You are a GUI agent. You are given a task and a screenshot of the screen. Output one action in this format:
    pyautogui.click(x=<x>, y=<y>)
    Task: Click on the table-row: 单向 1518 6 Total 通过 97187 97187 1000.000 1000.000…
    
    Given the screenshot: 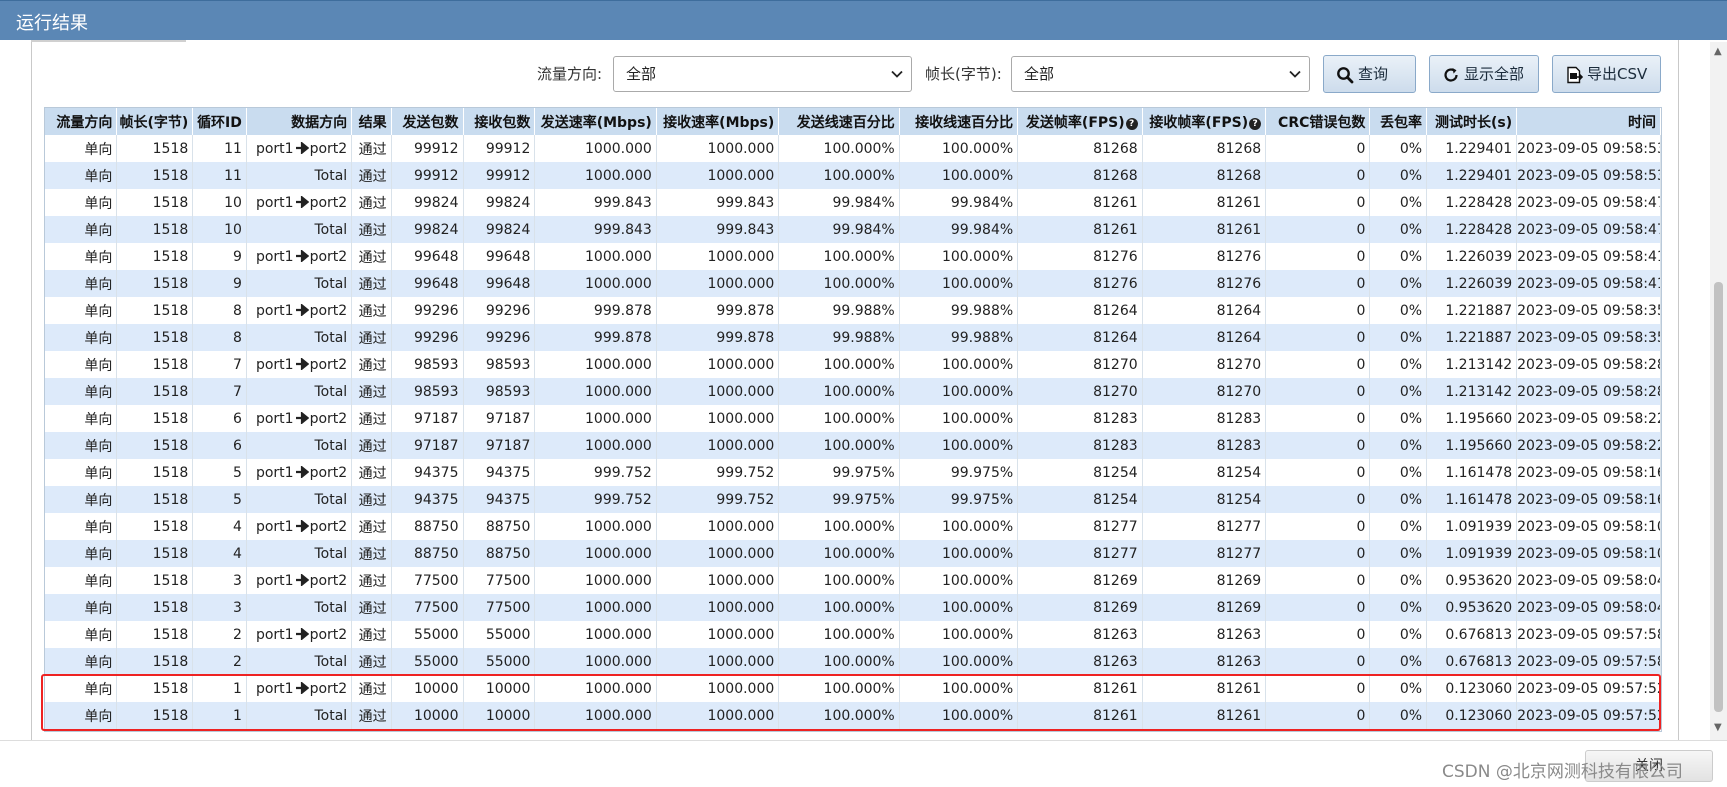 What is the action you would take?
    pyautogui.click(x=853, y=445)
    